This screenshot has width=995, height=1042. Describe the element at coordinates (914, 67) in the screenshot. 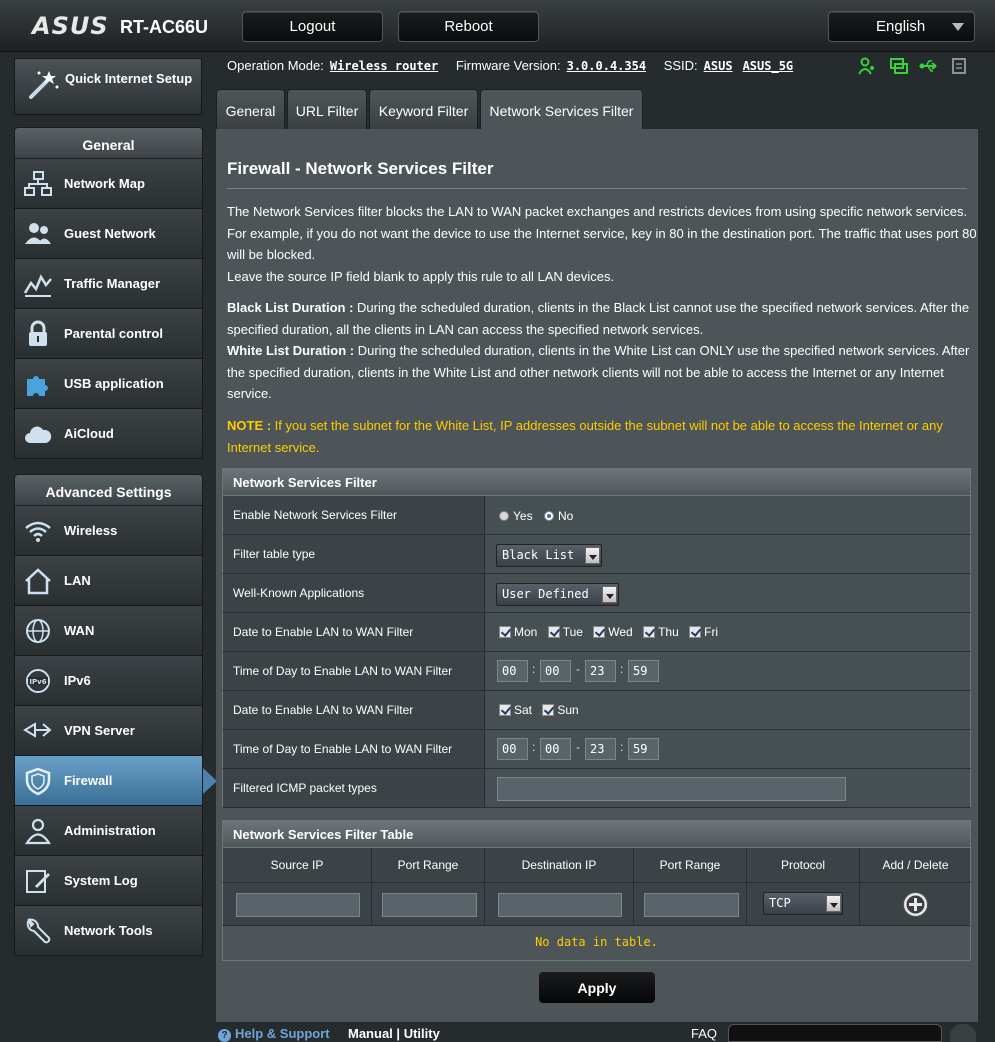

I see `status-icons` at that location.